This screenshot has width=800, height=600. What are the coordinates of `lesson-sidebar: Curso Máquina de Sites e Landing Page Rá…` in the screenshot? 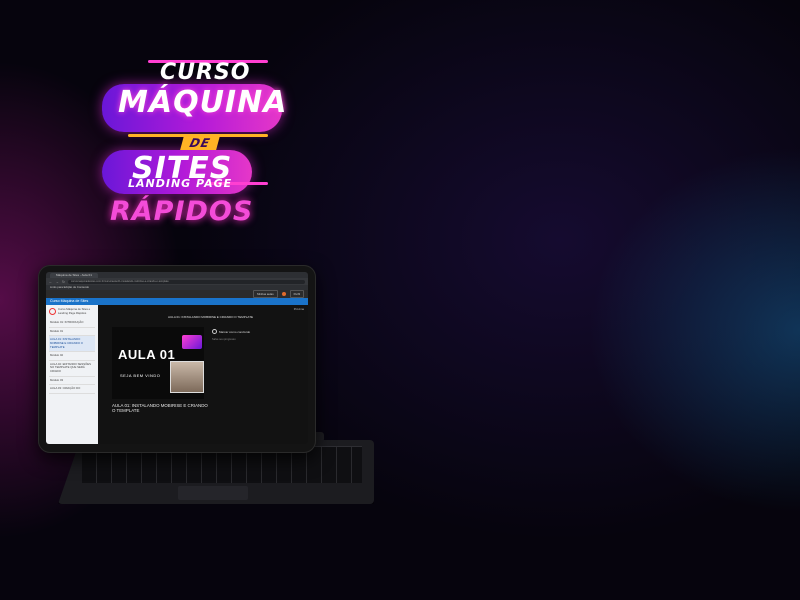 It's located at (72, 374).